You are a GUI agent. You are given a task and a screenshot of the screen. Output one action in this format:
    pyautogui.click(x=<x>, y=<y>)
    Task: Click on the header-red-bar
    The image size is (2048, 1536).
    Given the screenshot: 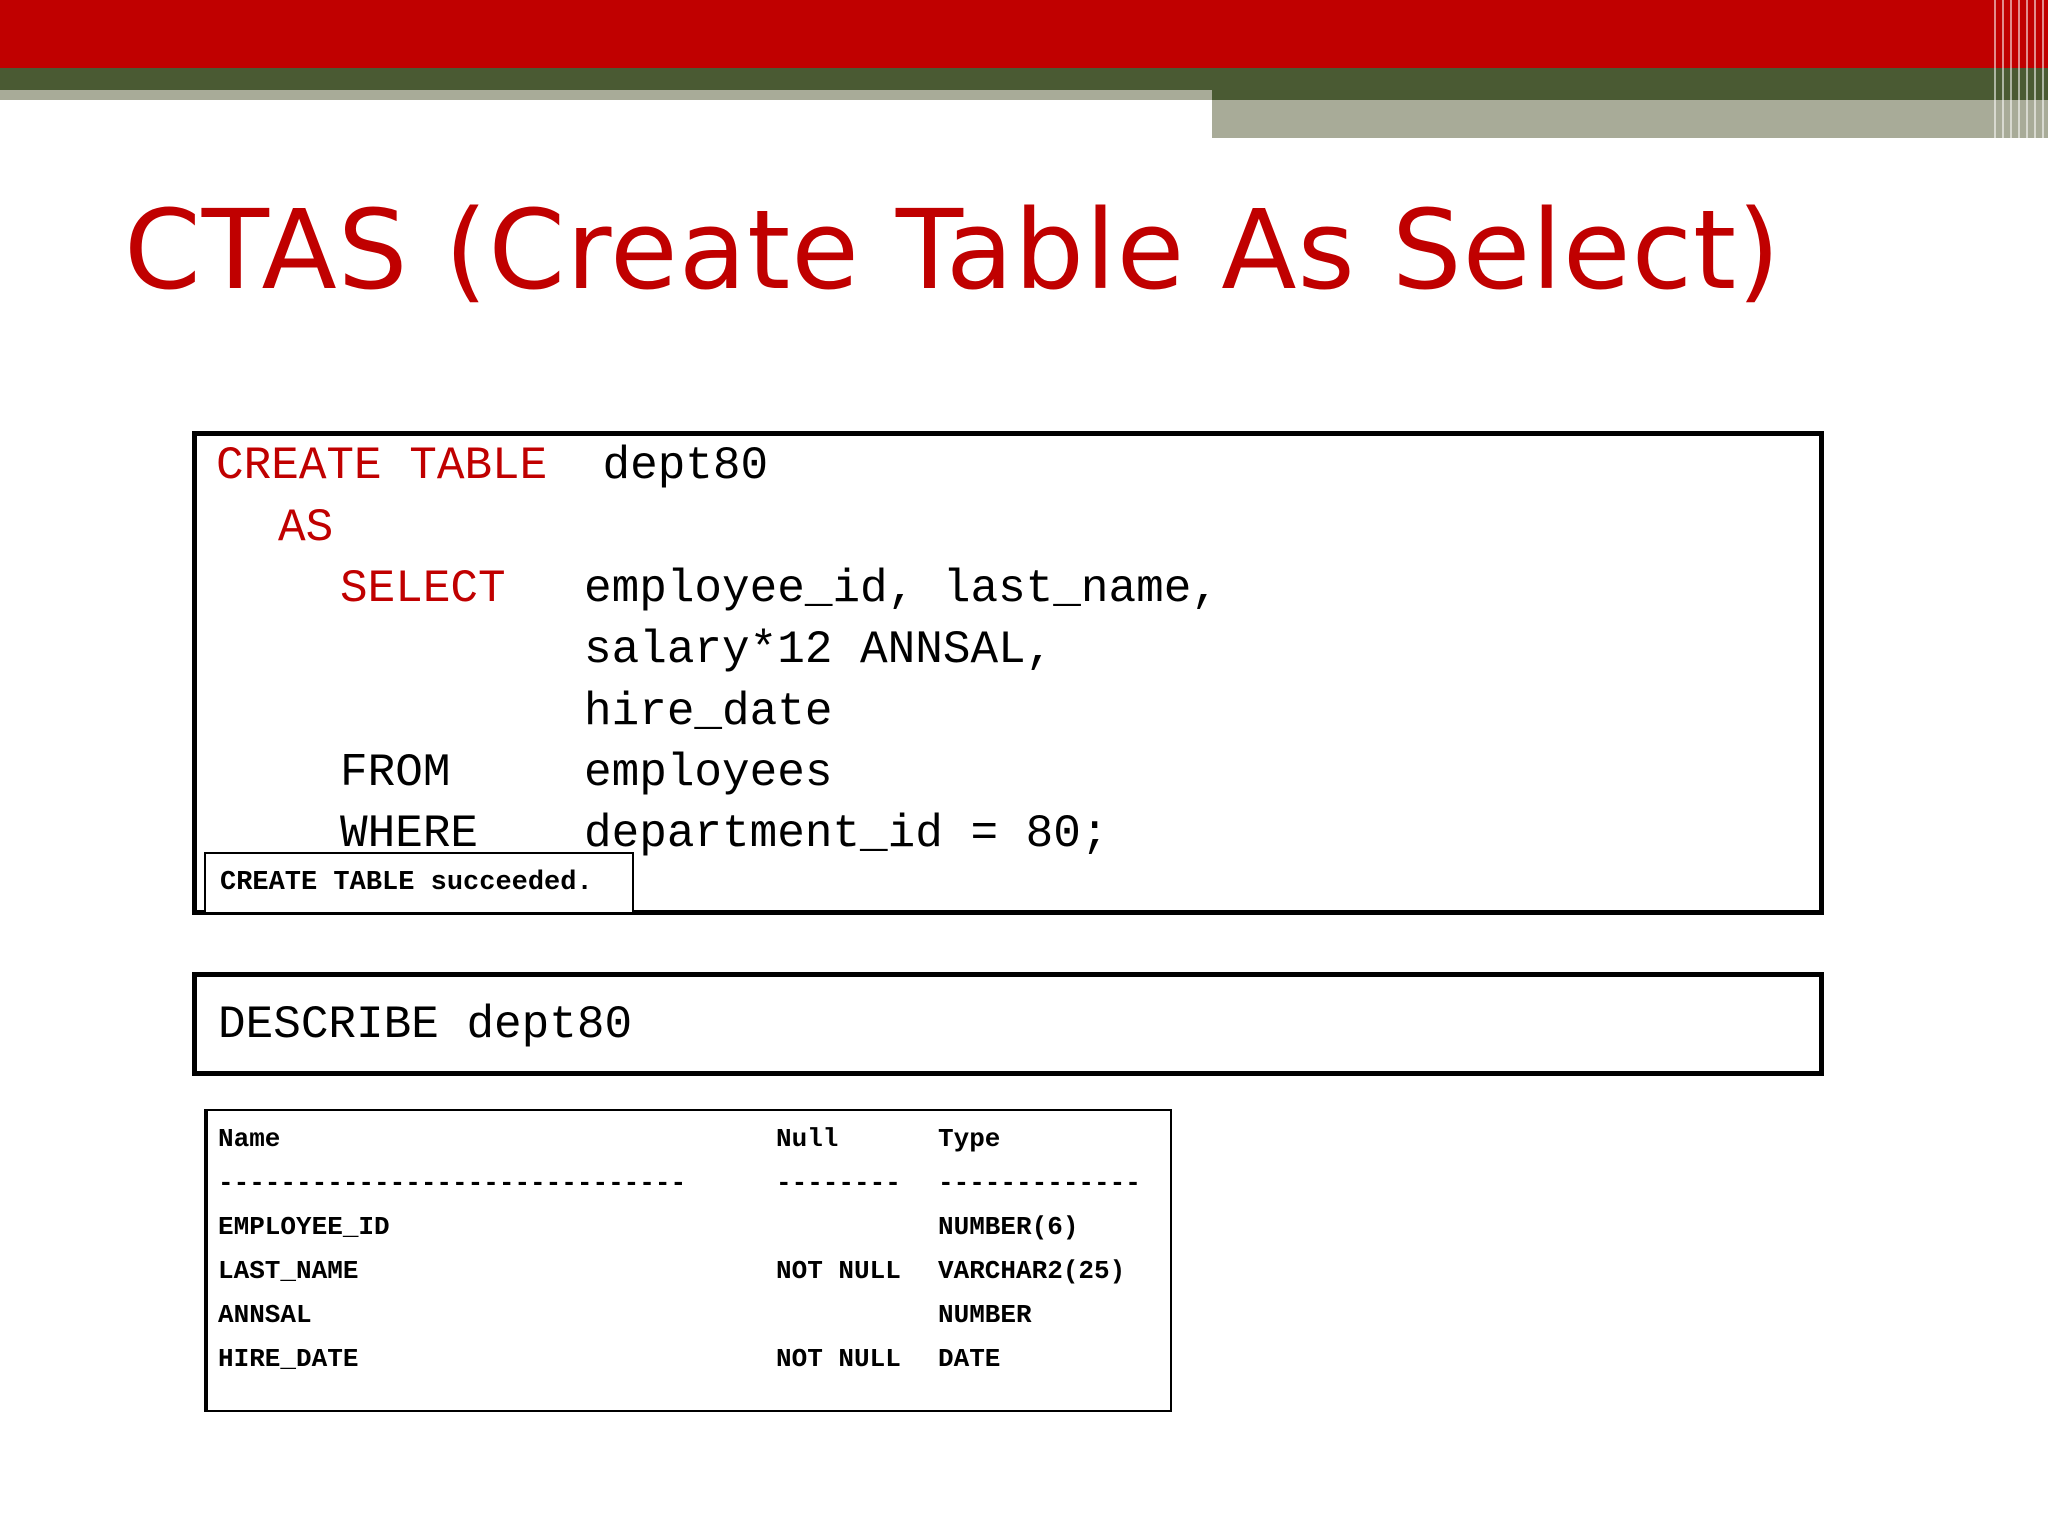 What is the action you would take?
    pyautogui.click(x=1024, y=34)
    